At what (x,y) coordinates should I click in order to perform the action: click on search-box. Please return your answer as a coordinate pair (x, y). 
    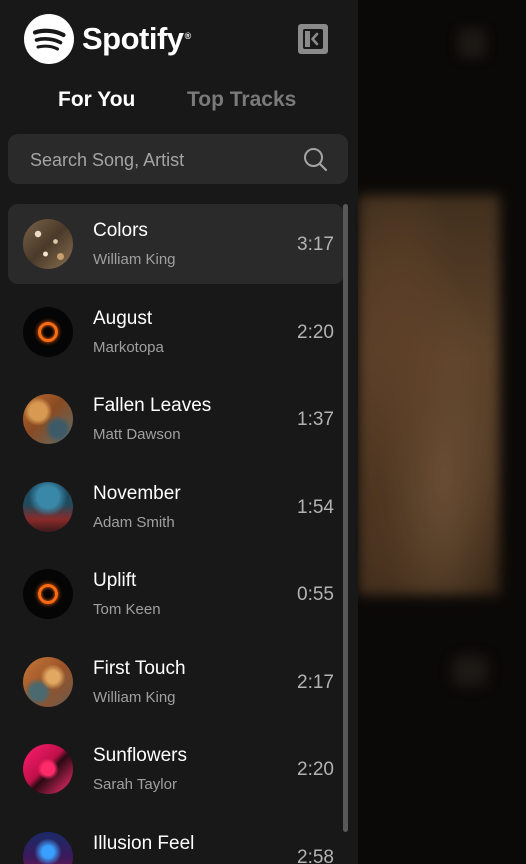
    Looking at the image, I should click on (178, 160).